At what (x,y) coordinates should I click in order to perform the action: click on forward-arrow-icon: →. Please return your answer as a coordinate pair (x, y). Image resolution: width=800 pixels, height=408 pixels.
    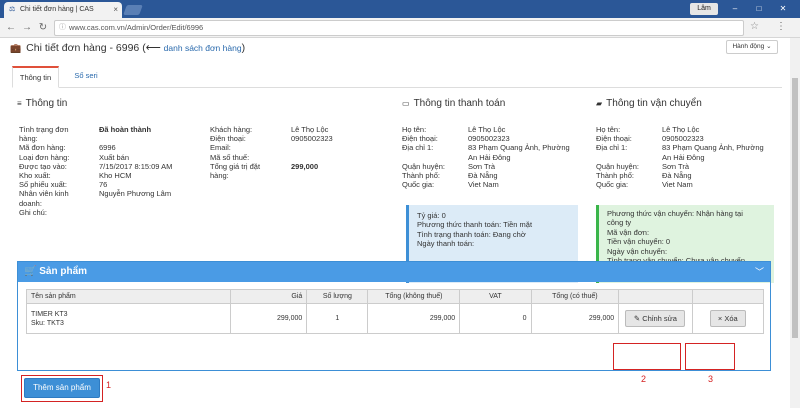
    Looking at the image, I should click on (27, 28).